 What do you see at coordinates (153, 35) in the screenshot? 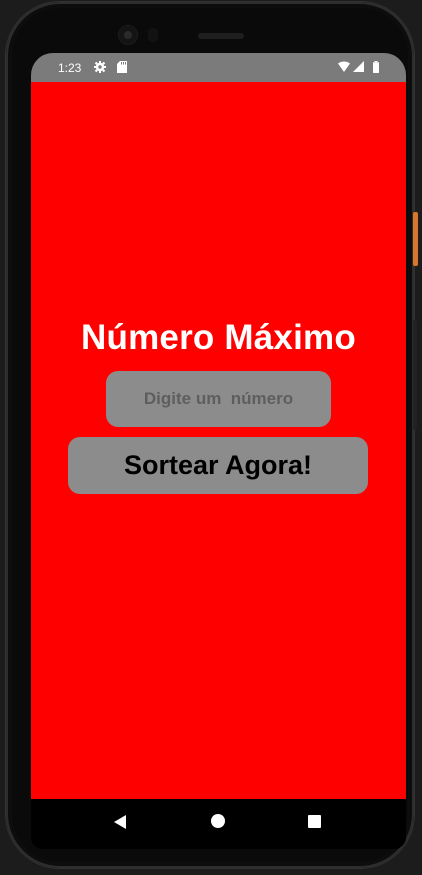
I see `sensor` at bounding box center [153, 35].